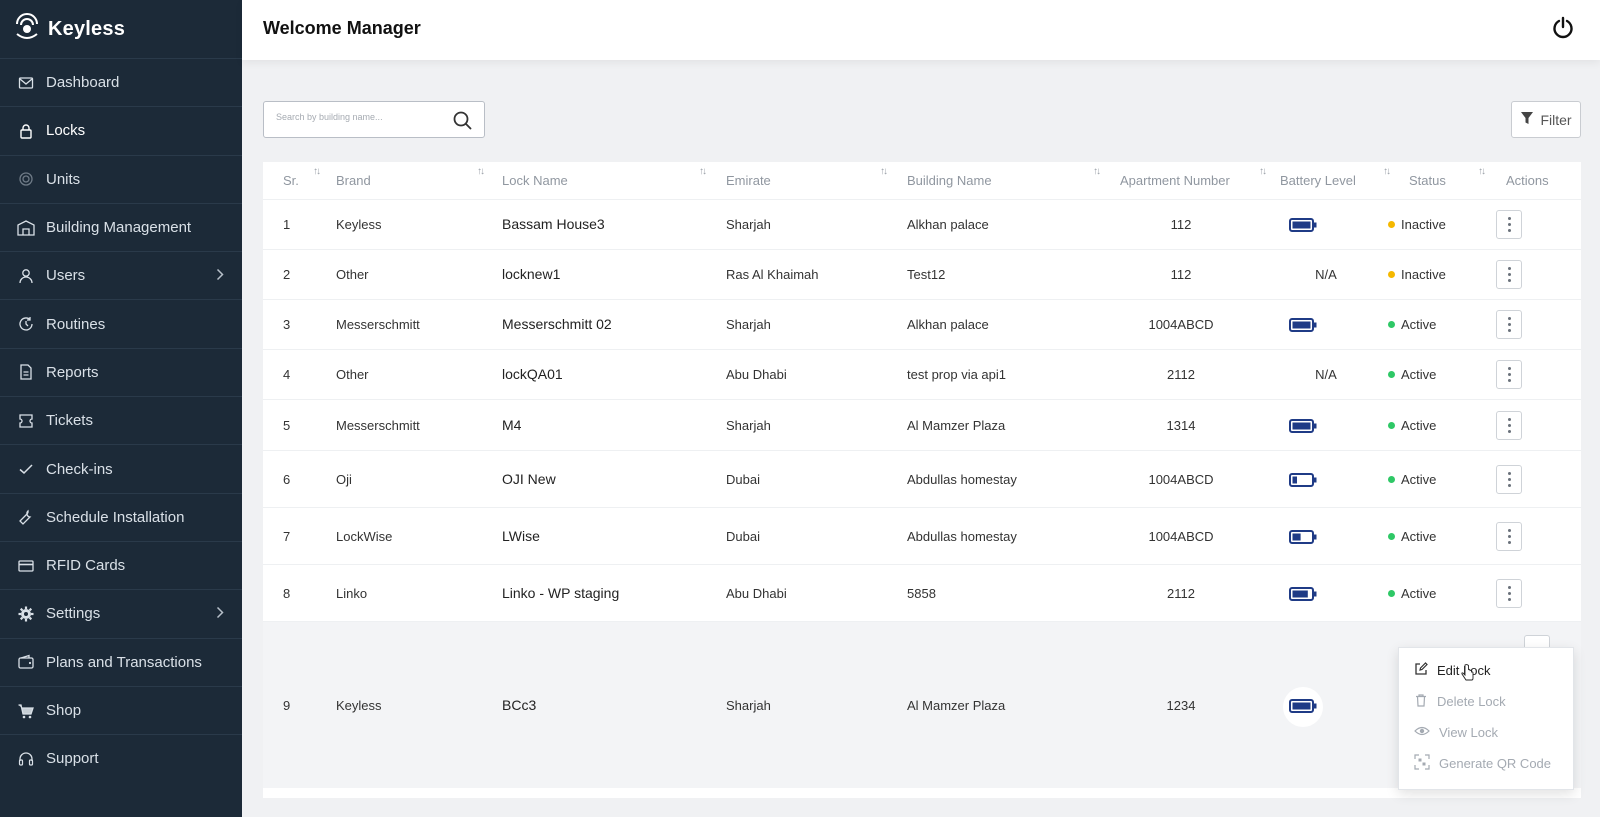  I want to click on sidebar-item-rfid-cards: RFID Cards, so click(121, 564).